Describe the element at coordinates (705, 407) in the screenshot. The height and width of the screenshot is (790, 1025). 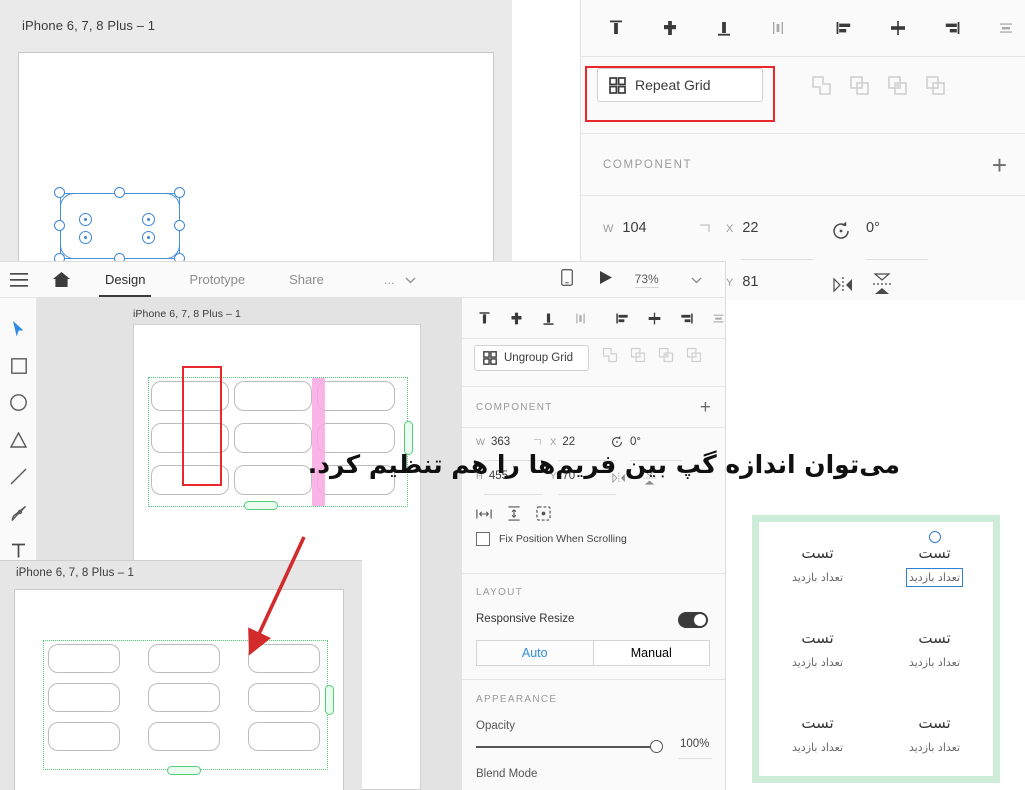
I see `component-add-button: +` at that location.